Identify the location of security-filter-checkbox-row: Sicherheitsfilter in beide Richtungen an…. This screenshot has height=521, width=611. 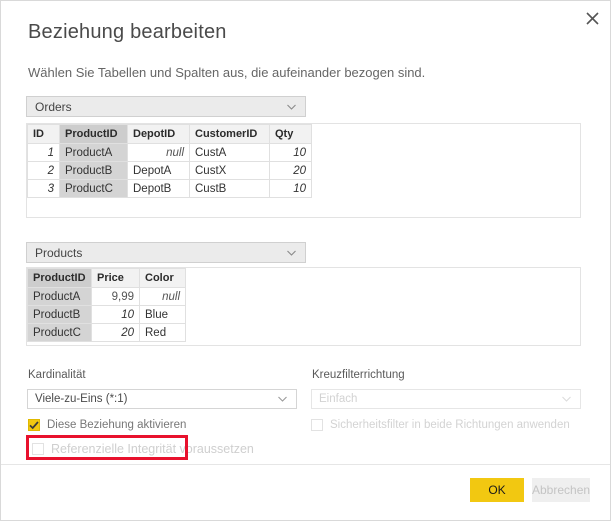
(440, 425).